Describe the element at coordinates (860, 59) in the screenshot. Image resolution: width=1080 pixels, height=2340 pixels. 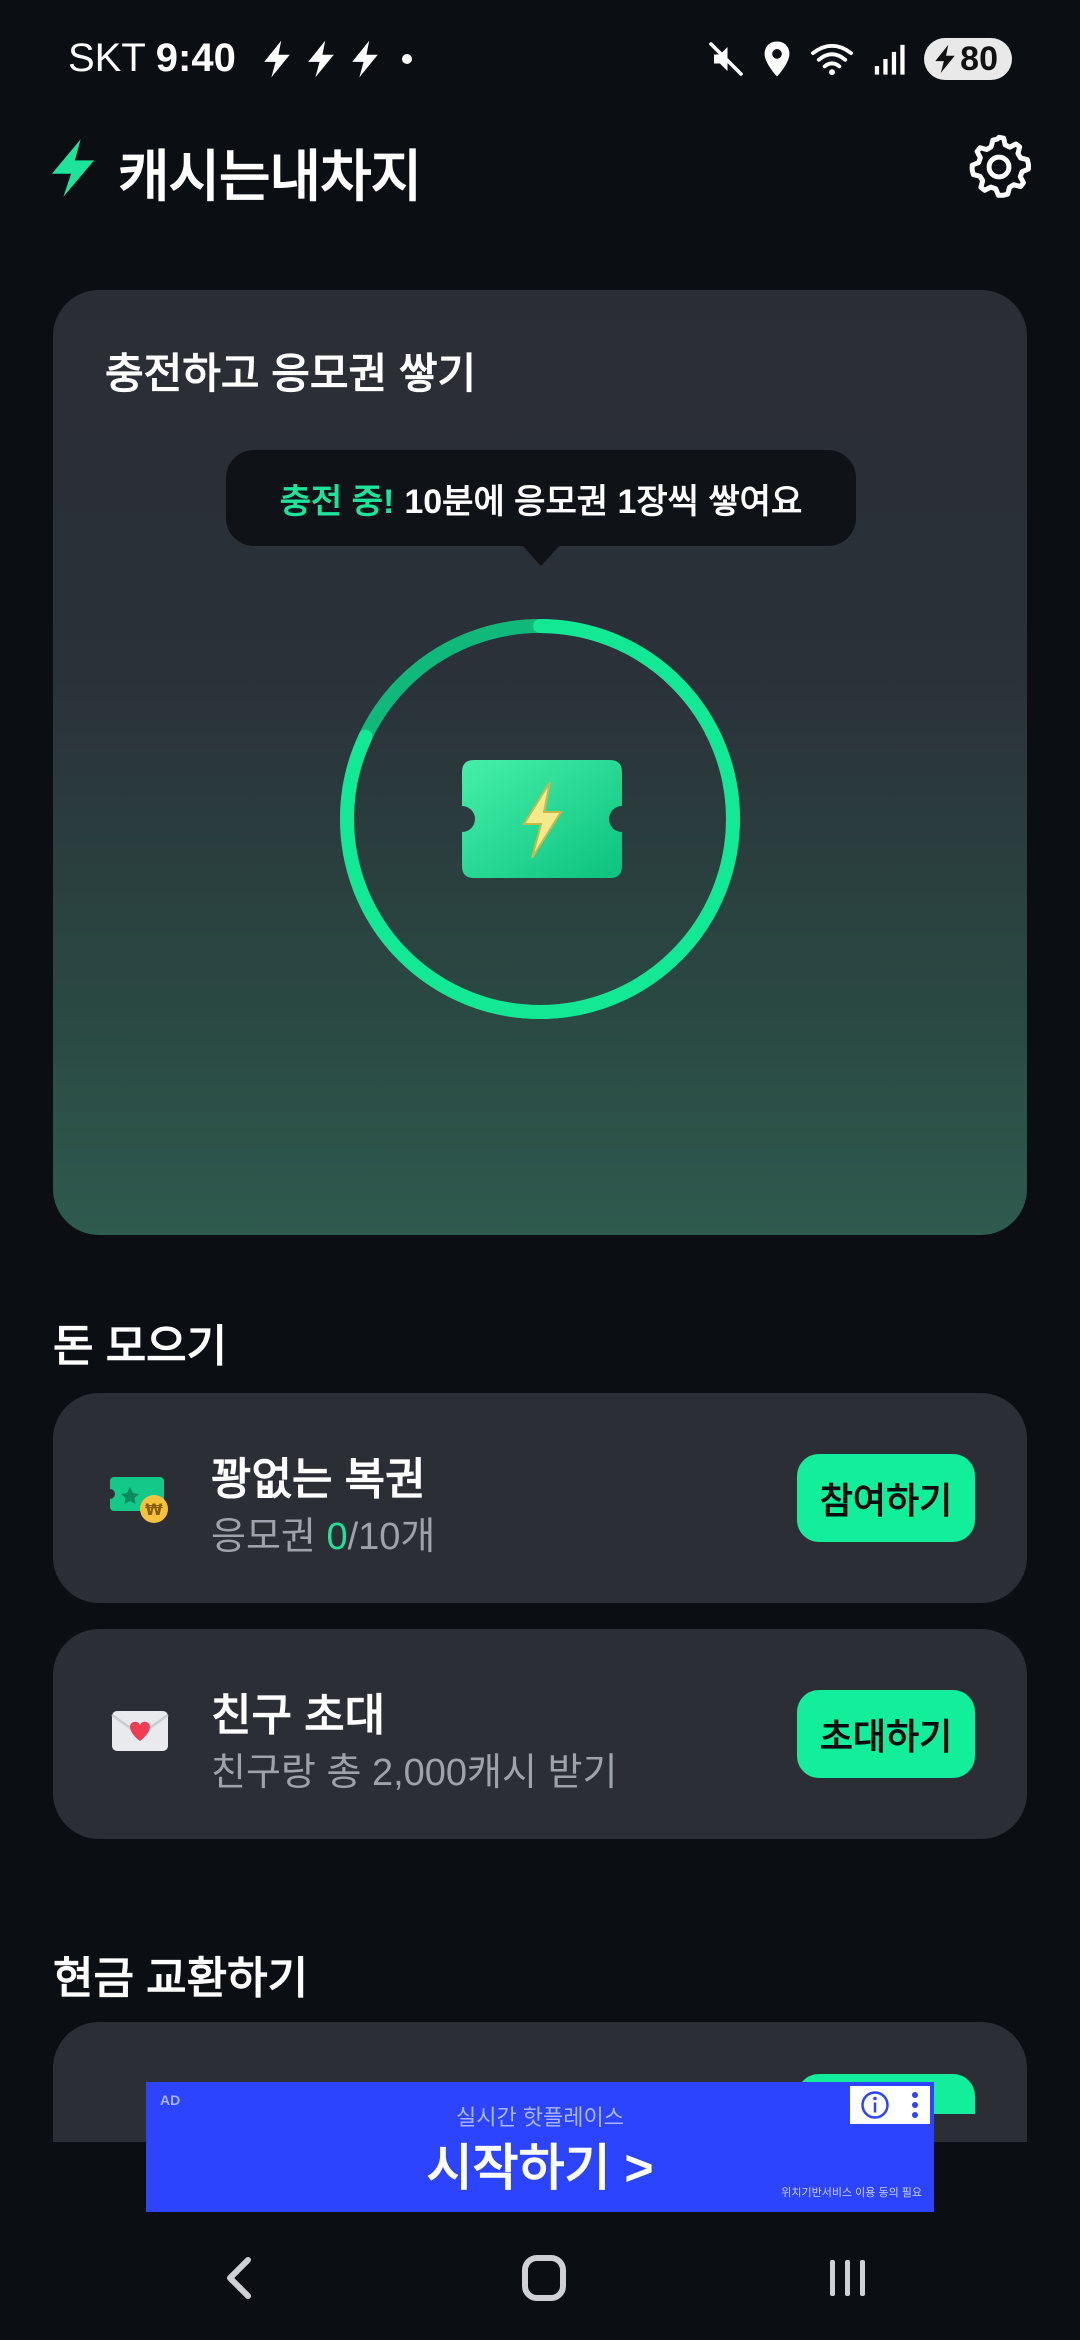
I see `status-right: 80` at that location.